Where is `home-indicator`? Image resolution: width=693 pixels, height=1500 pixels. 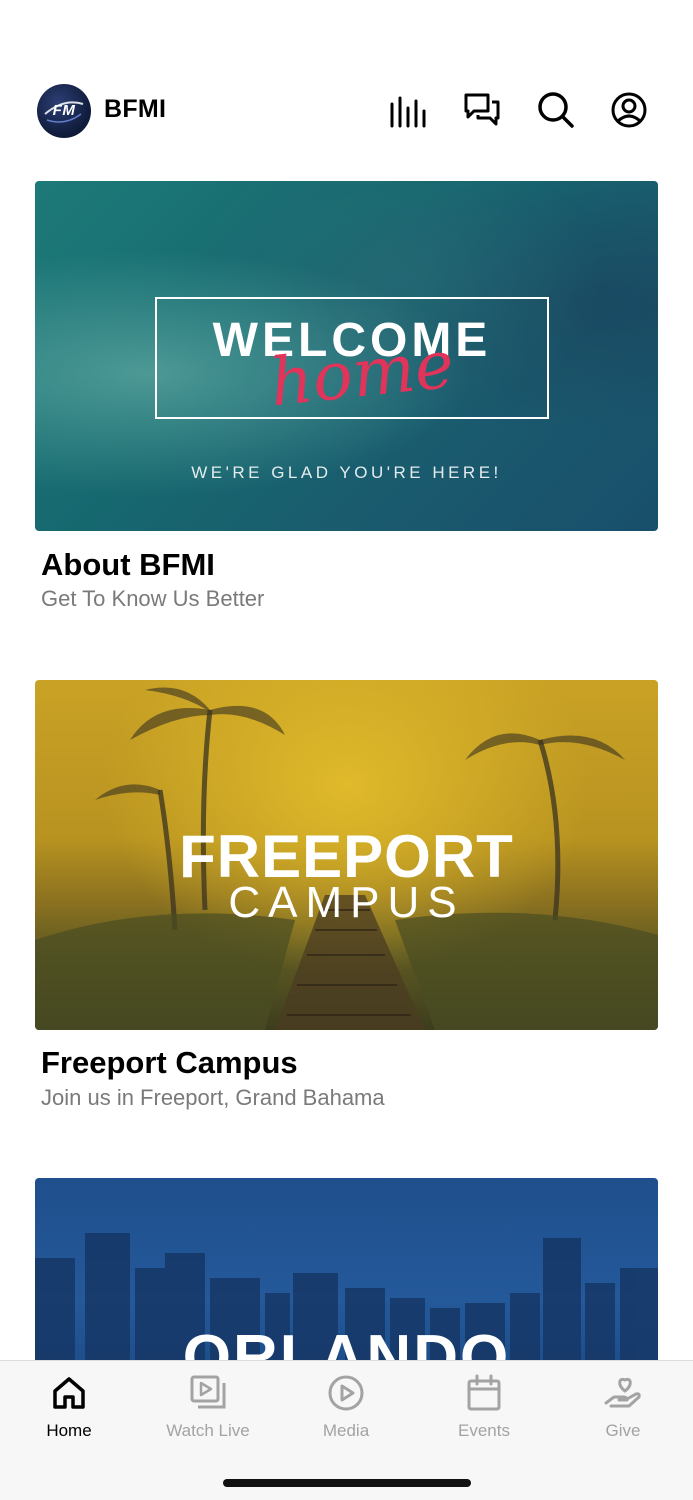
home-indicator is located at coordinates (347, 1483).